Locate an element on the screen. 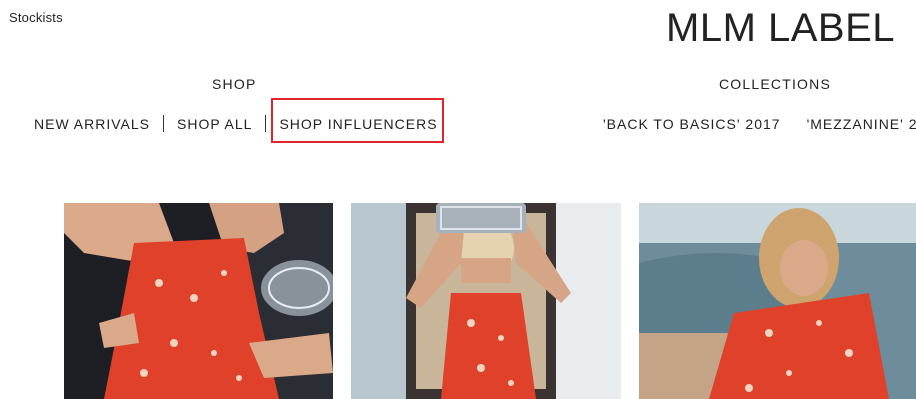 The width and height of the screenshot is (916, 399). stockists-link: Stockists is located at coordinates (36, 17).